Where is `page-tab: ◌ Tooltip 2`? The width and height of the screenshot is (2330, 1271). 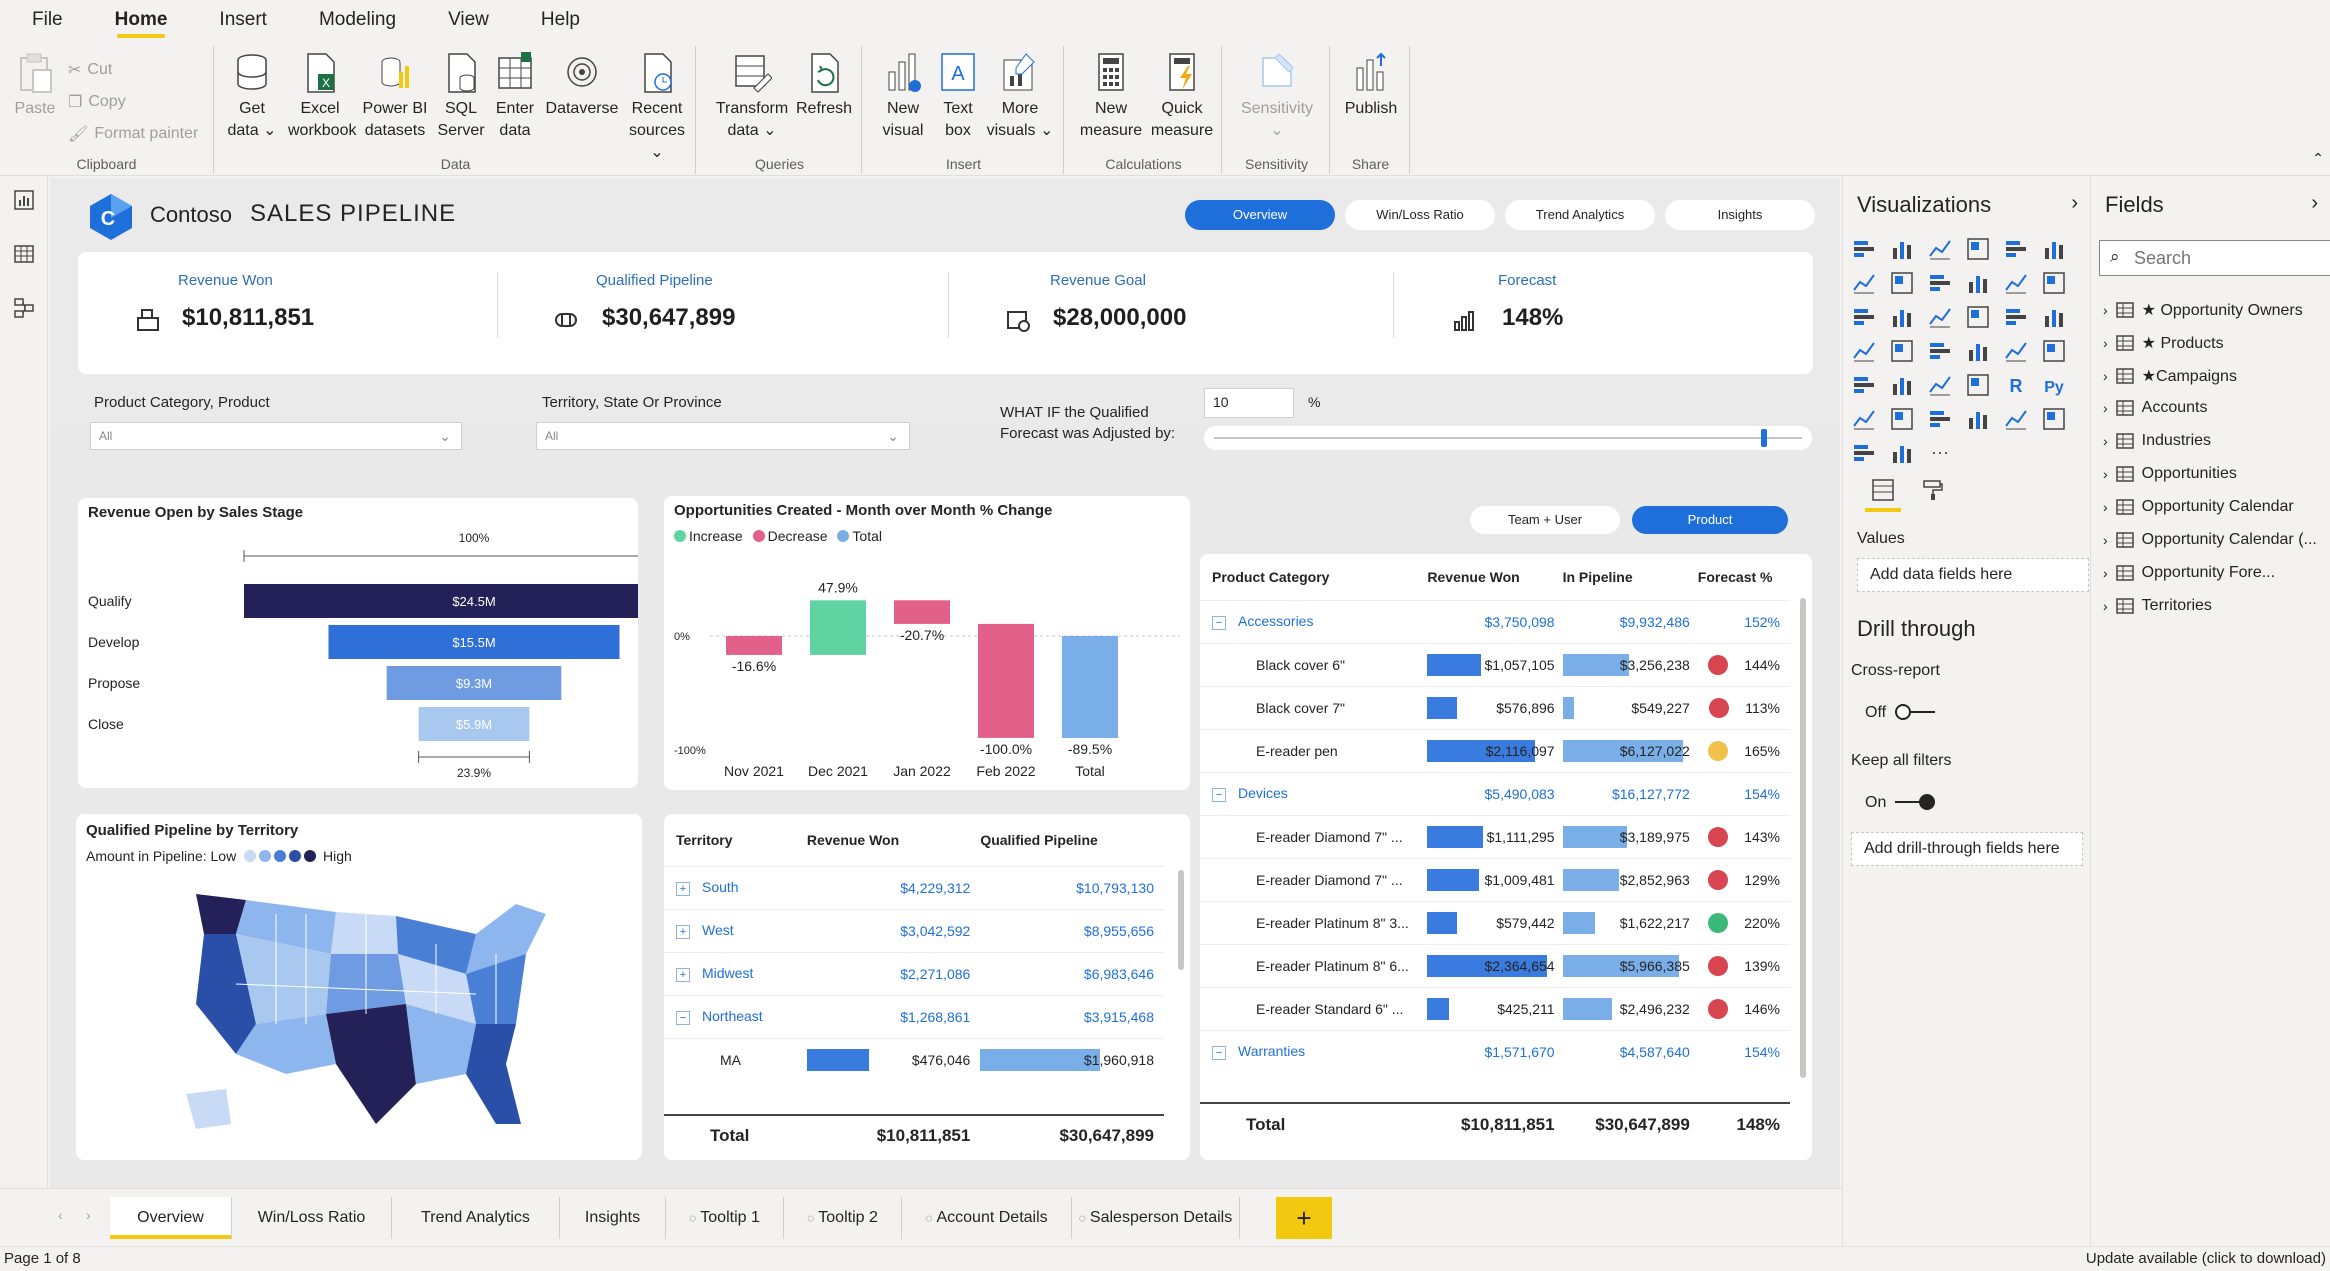 page-tab: ◌ Tooltip 2 is located at coordinates (843, 1218).